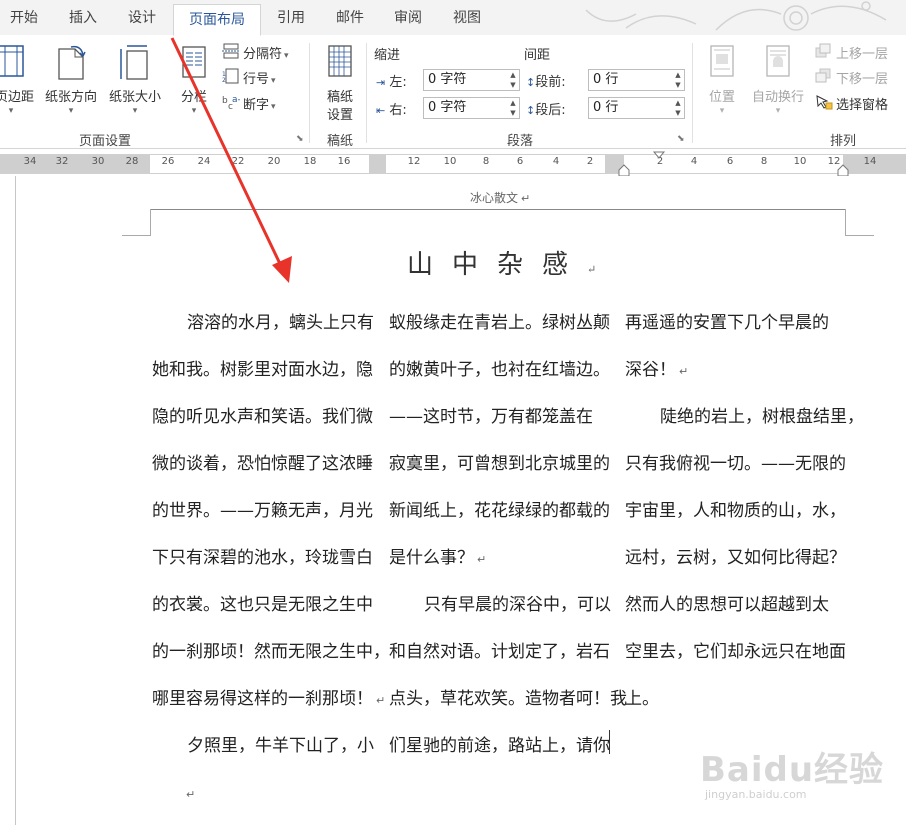  What do you see at coordinates (546, 110) in the screenshot?
I see `spacing-after-label: ↕段后:` at bounding box center [546, 110].